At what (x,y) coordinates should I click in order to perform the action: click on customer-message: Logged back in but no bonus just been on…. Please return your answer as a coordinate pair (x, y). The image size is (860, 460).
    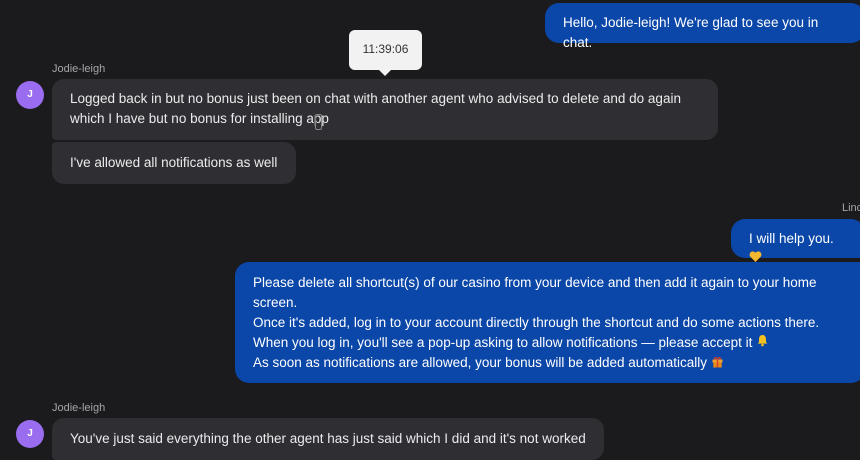
    Looking at the image, I should click on (385, 109).